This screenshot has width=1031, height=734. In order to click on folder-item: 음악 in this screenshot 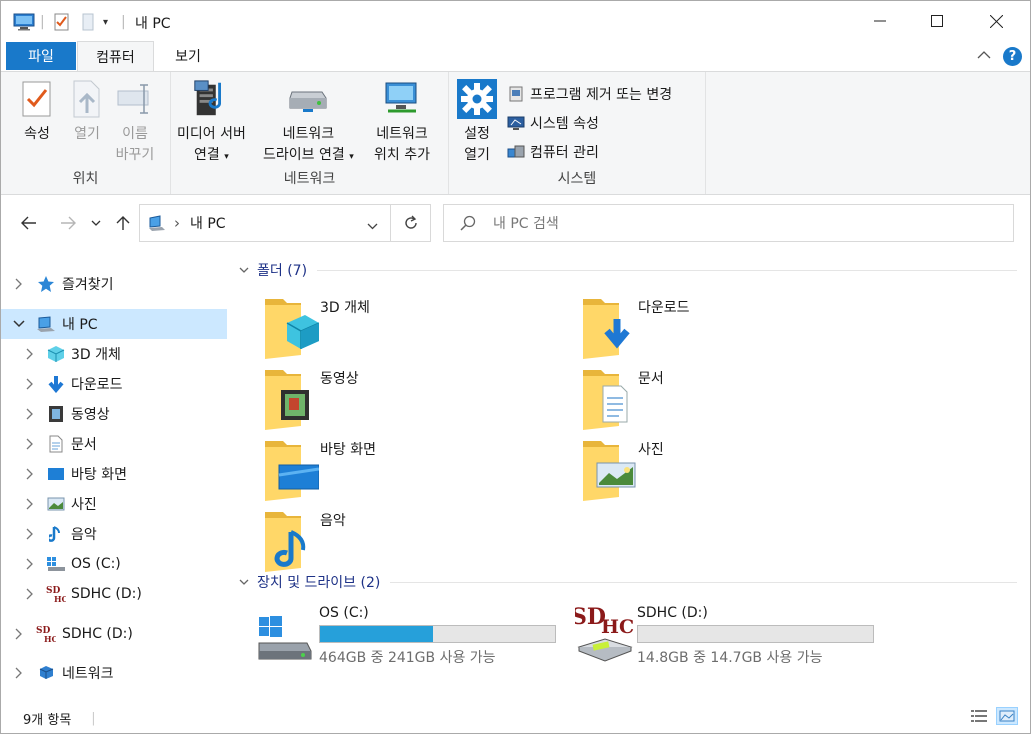, I will do `click(413, 539)`.